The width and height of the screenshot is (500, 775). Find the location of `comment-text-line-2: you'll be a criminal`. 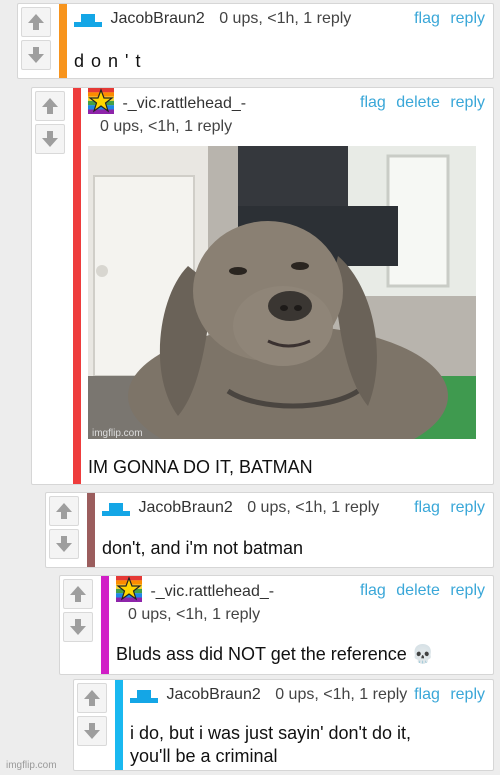

comment-text-line-2: you'll be a criminal is located at coordinates (204, 756).